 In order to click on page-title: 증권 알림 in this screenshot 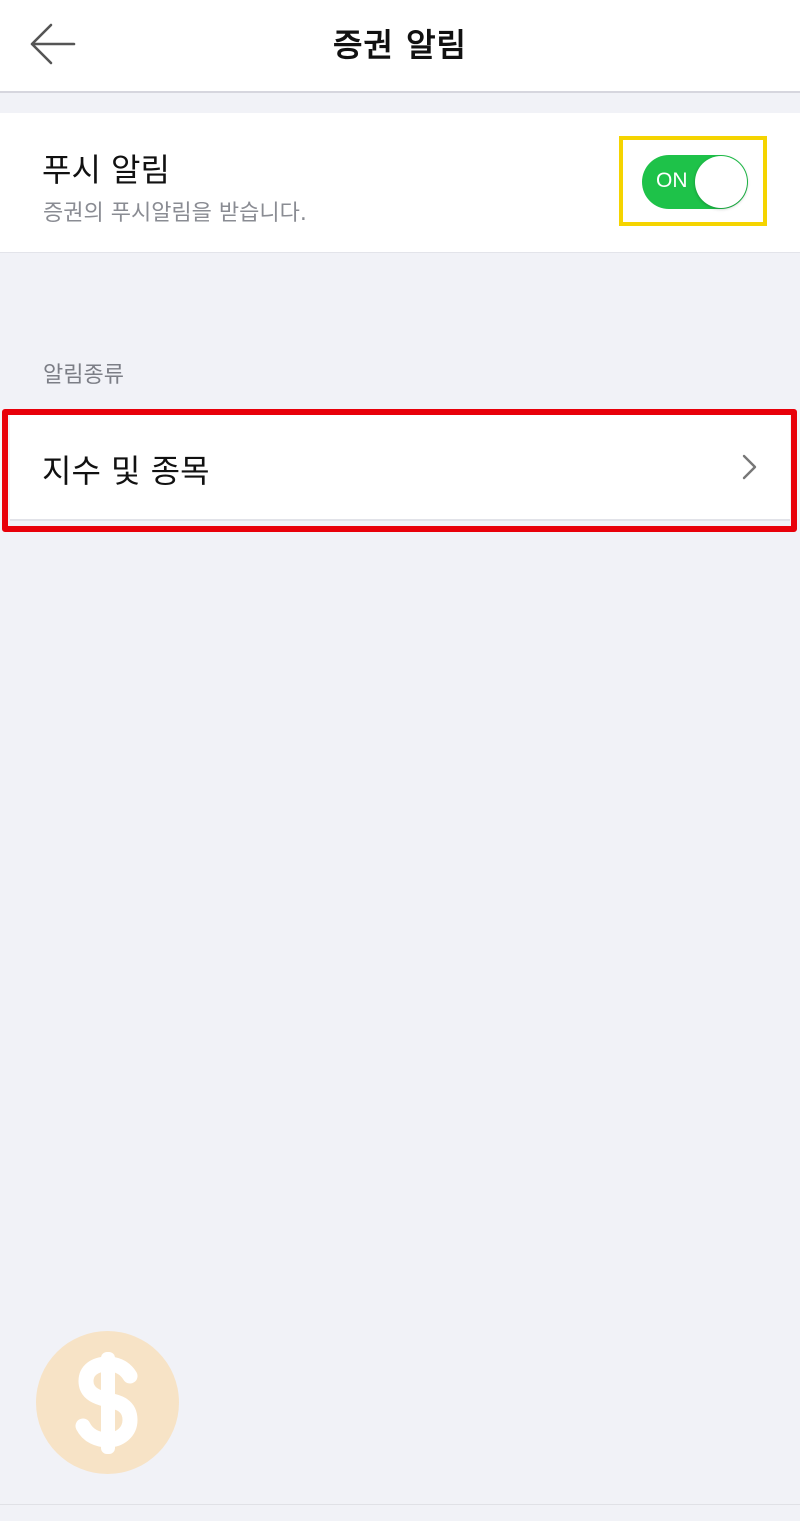, I will do `click(400, 45)`.